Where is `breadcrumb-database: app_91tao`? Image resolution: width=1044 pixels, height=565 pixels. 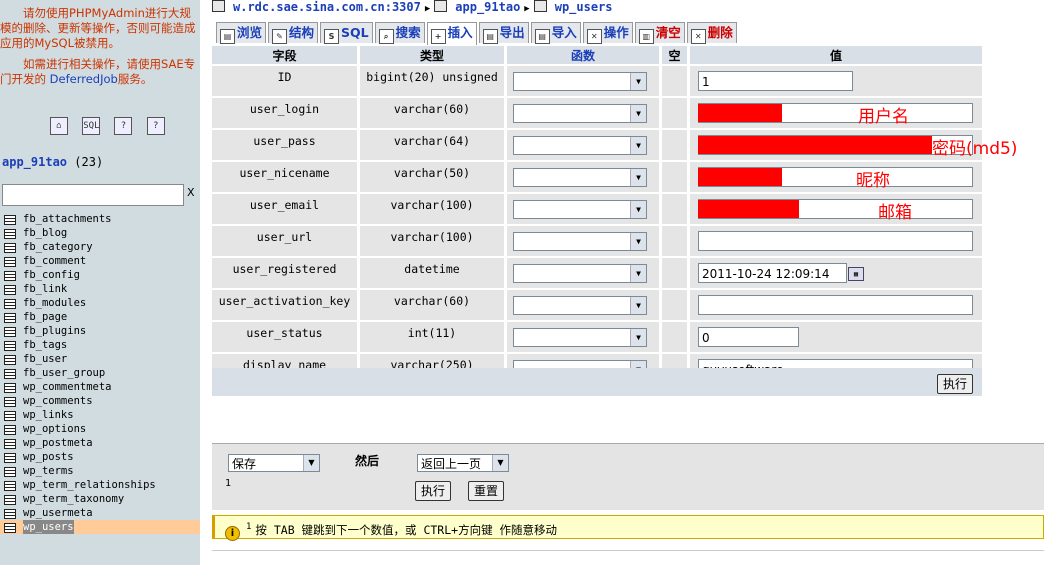 breadcrumb-database: app_91tao is located at coordinates (487, 7).